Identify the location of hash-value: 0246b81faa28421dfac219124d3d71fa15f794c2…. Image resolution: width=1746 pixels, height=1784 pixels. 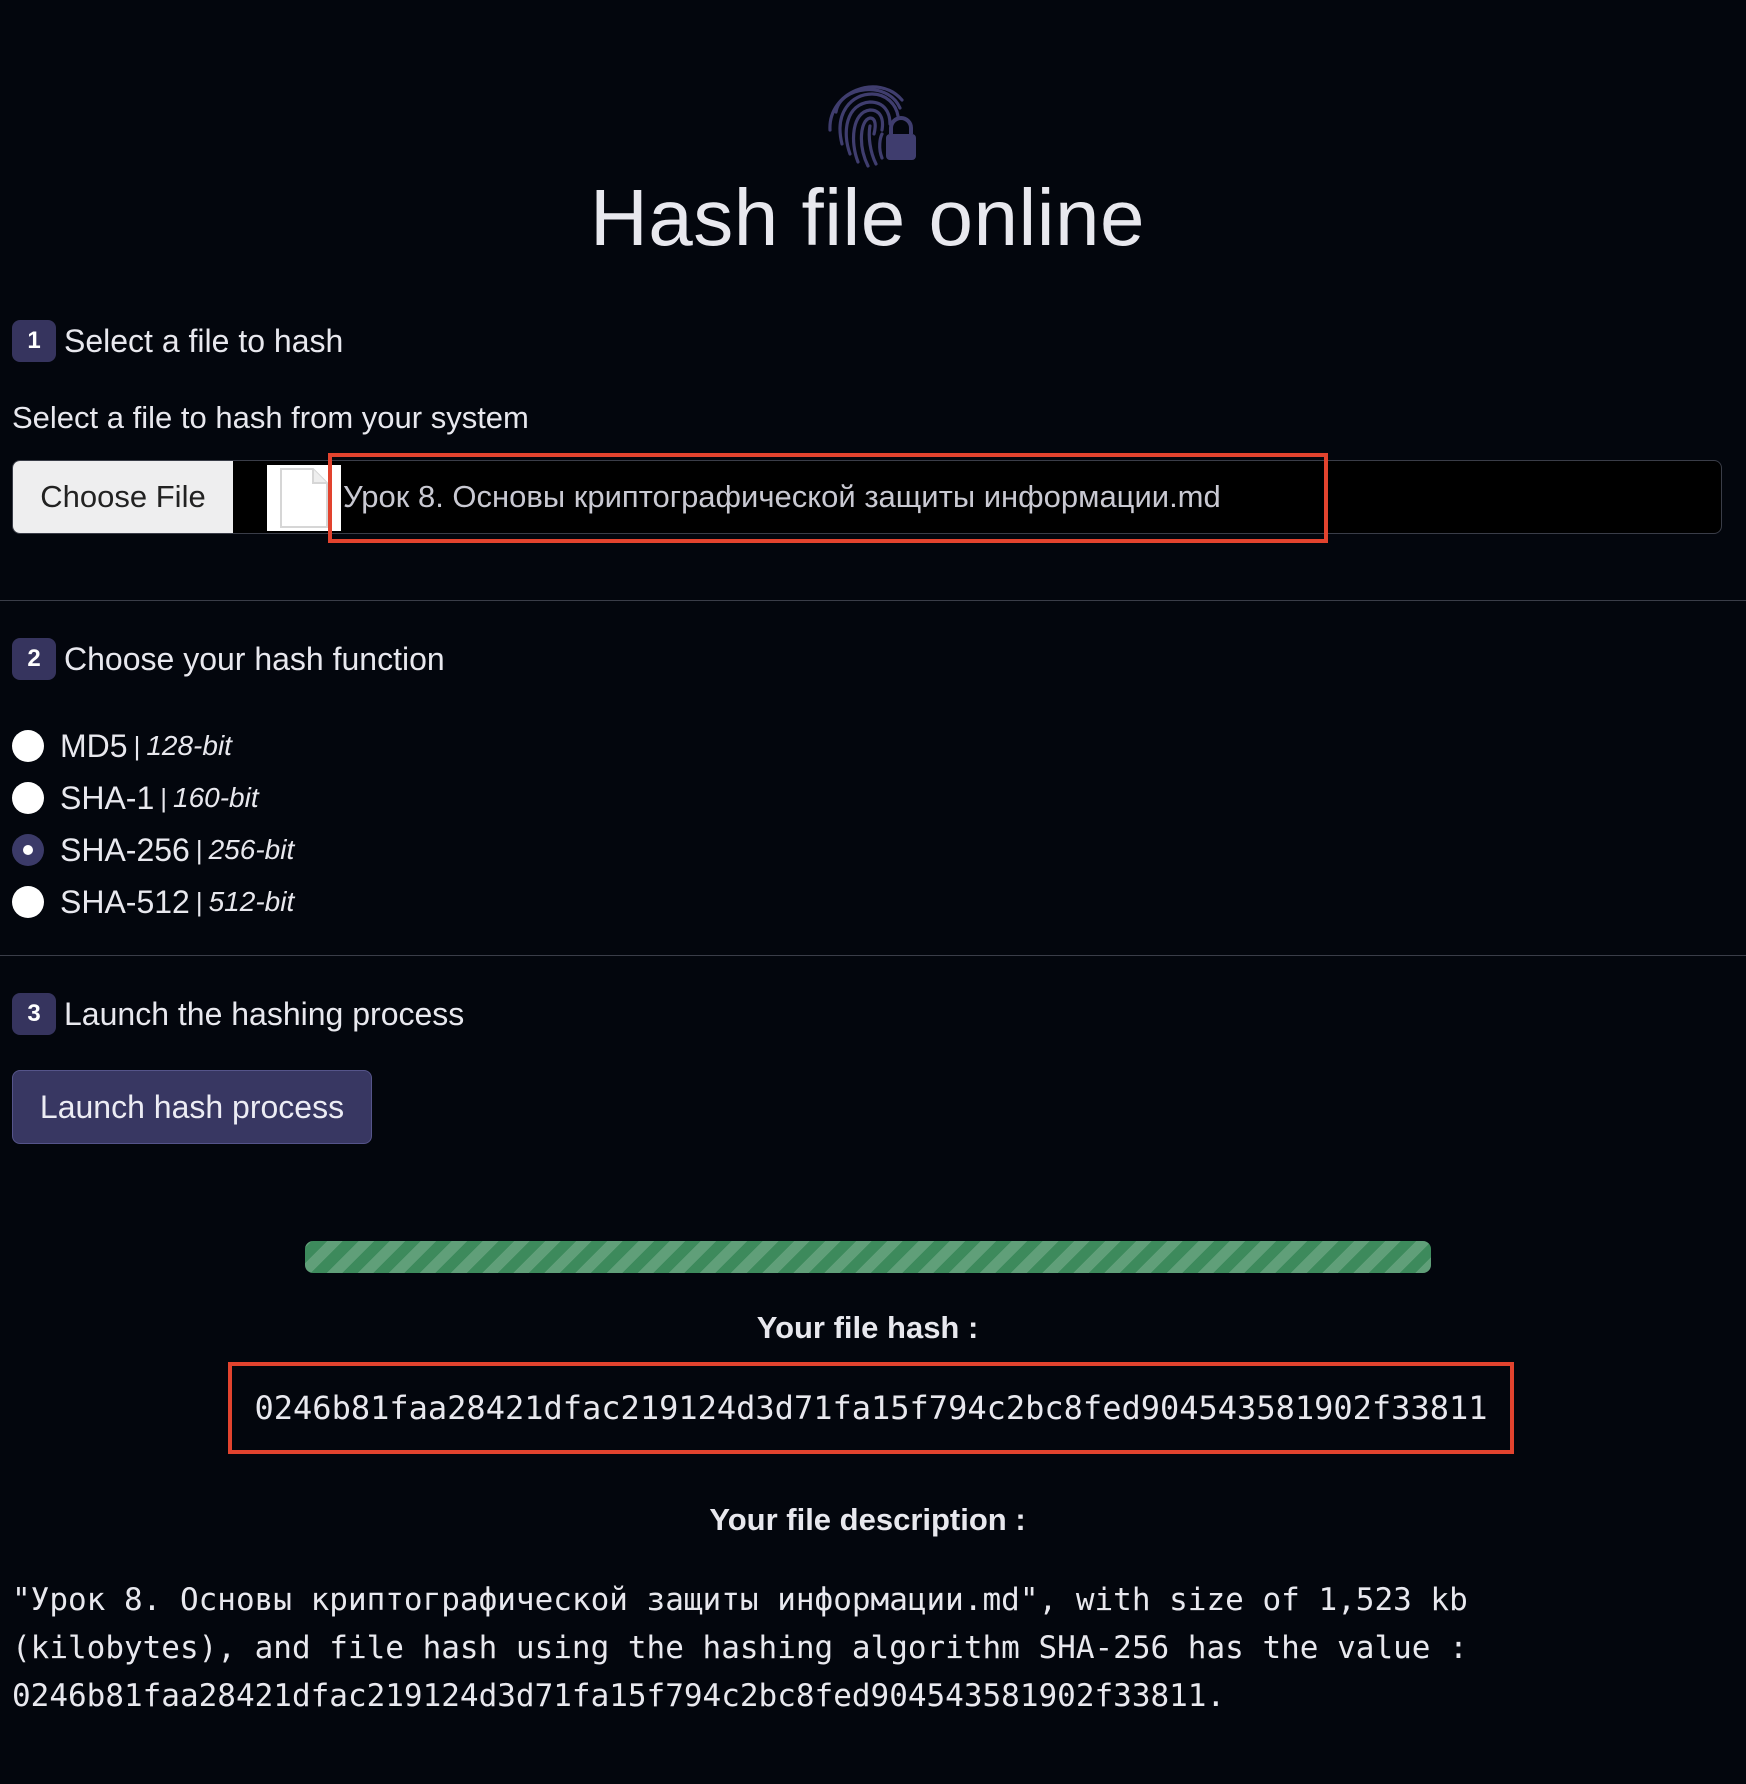
(871, 1408).